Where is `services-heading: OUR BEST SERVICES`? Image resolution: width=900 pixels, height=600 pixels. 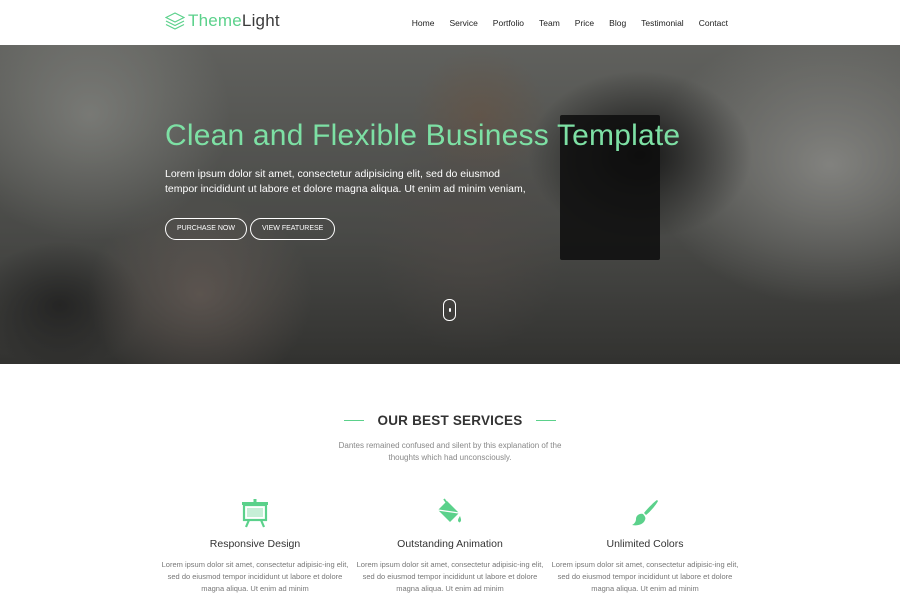 services-heading: OUR BEST SERVICES is located at coordinates (450, 421).